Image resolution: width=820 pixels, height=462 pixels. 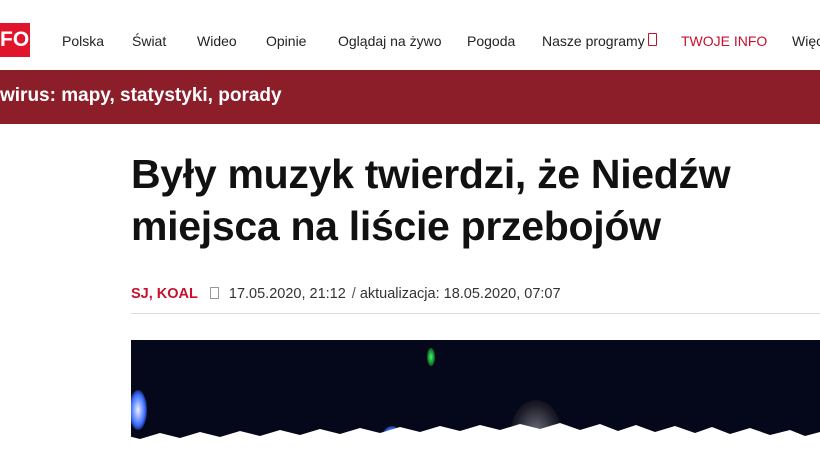 I want to click on stage-light-green, so click(x=431, y=357).